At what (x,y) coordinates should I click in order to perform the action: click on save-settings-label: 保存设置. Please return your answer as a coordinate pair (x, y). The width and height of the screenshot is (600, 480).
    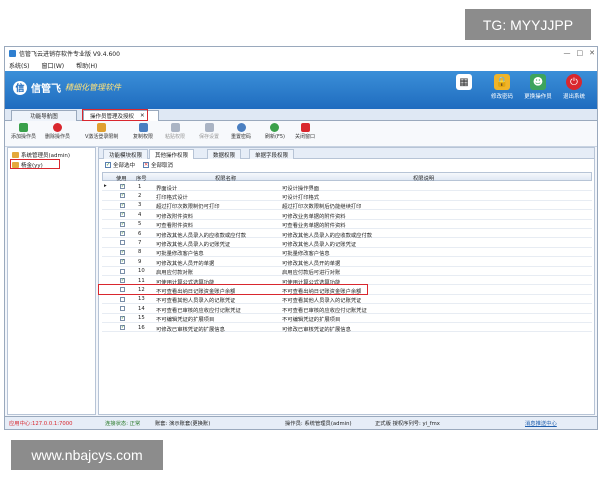
    Looking at the image, I should click on (209, 137).